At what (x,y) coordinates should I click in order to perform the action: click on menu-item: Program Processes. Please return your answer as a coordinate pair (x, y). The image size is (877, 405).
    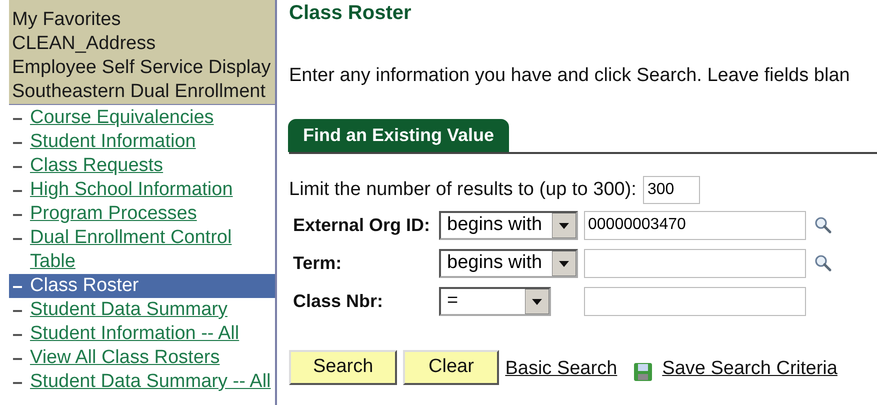
    Looking at the image, I should click on (142, 214).